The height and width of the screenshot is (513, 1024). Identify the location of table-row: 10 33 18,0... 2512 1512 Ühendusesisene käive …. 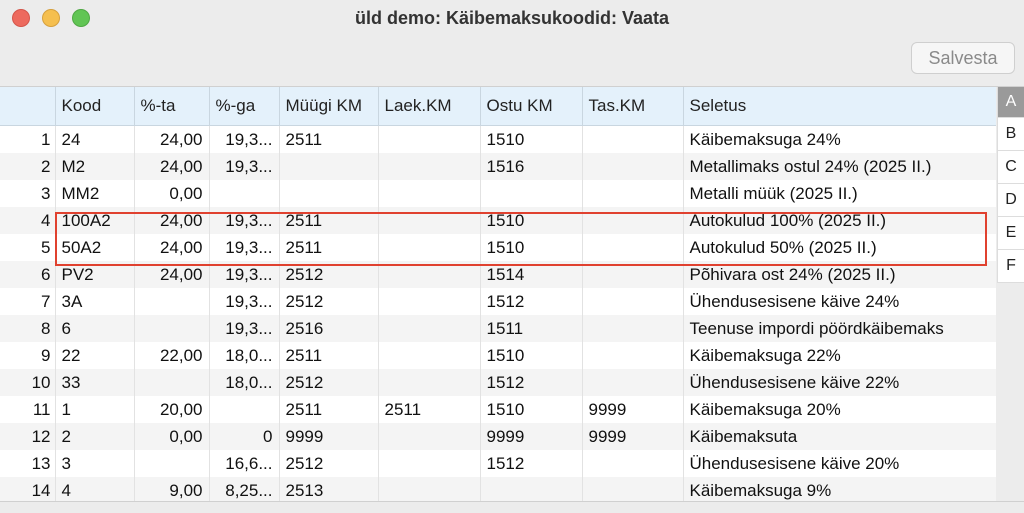
(498, 382).